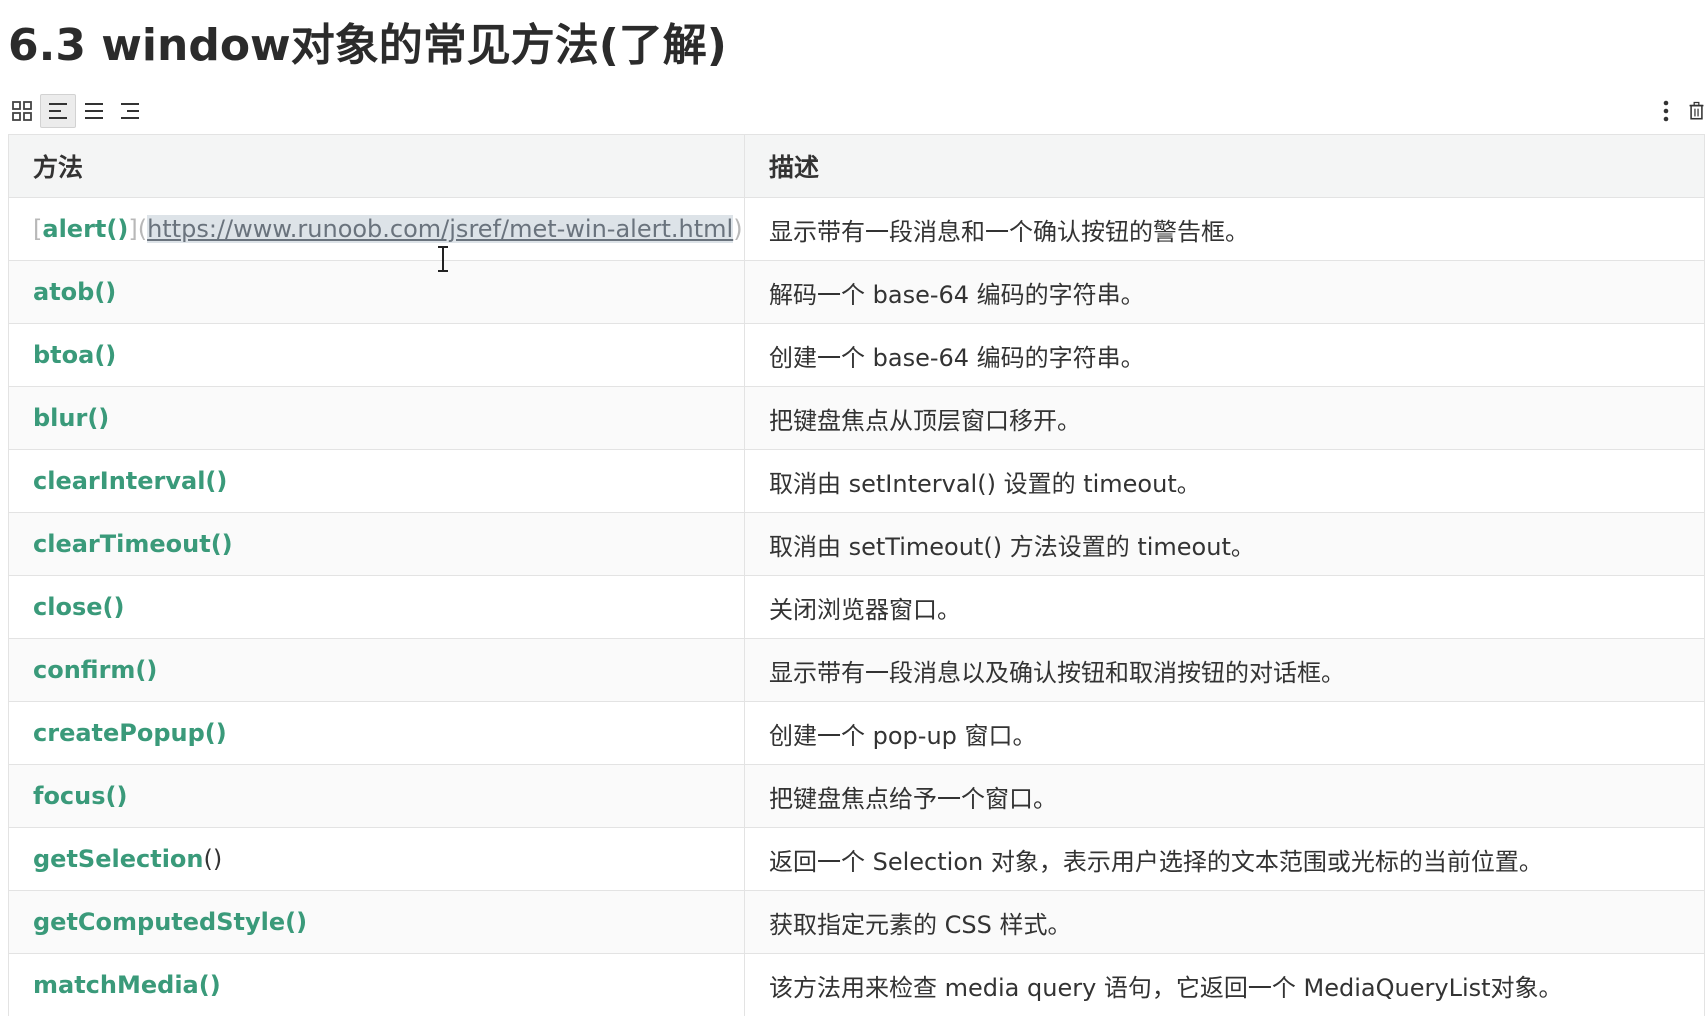 The image size is (1705, 1016). What do you see at coordinates (118, 859) in the screenshot?
I see `method-link: getSelection` at bounding box center [118, 859].